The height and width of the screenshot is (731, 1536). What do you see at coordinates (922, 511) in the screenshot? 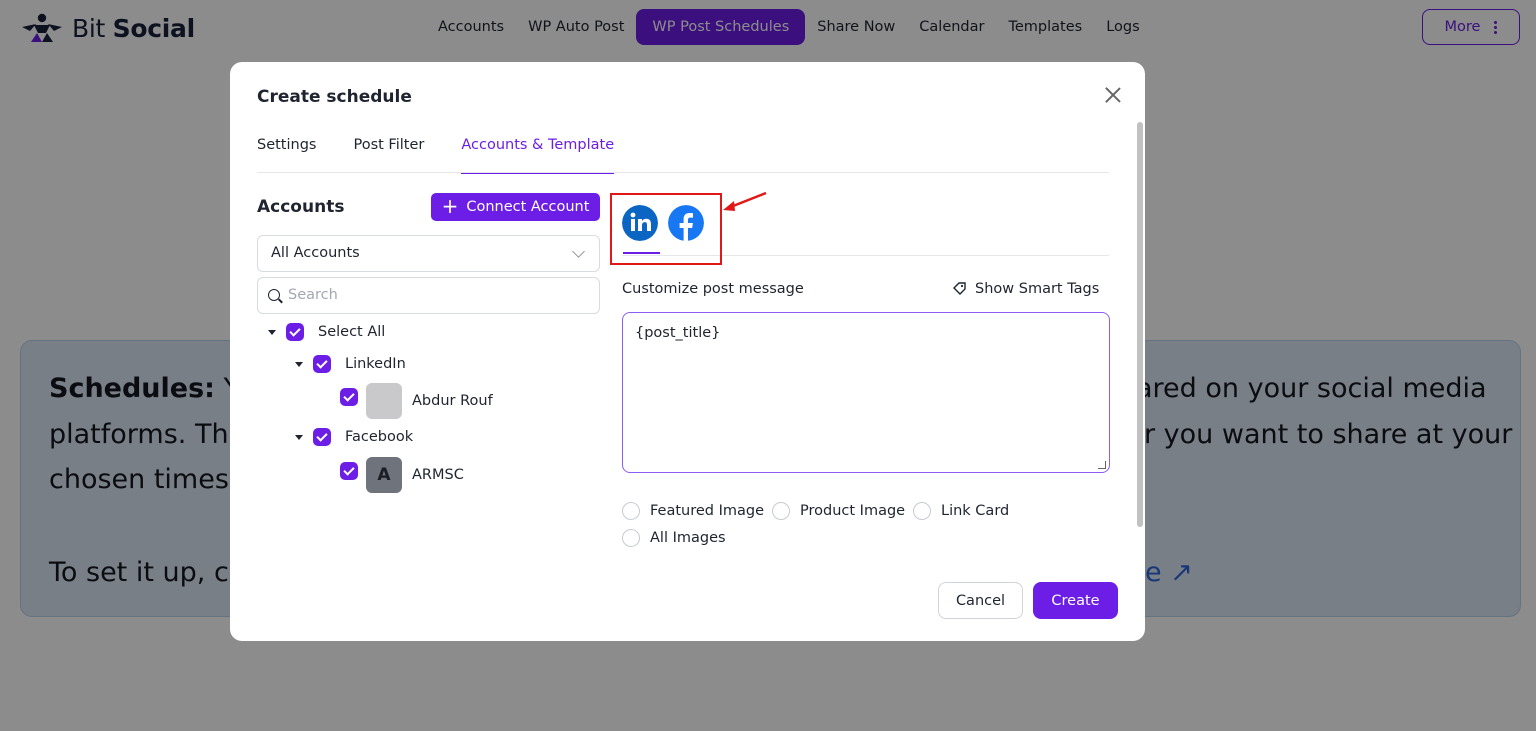
I see `link-card-radio` at bounding box center [922, 511].